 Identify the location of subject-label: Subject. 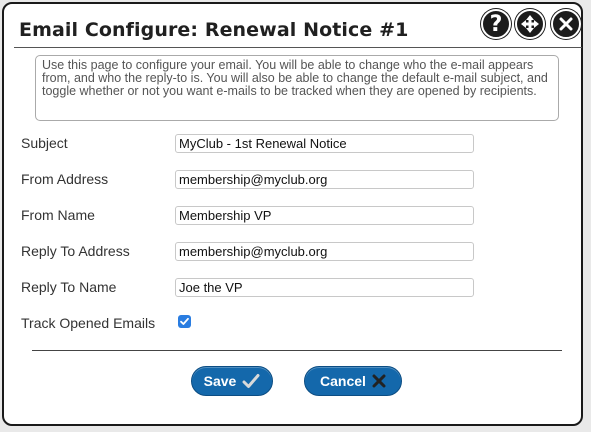
(44, 143).